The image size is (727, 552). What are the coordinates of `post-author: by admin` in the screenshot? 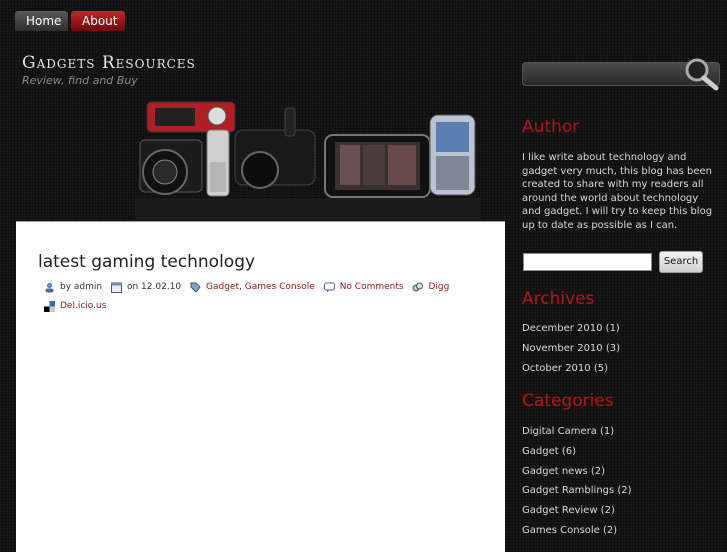 It's located at (81, 287).